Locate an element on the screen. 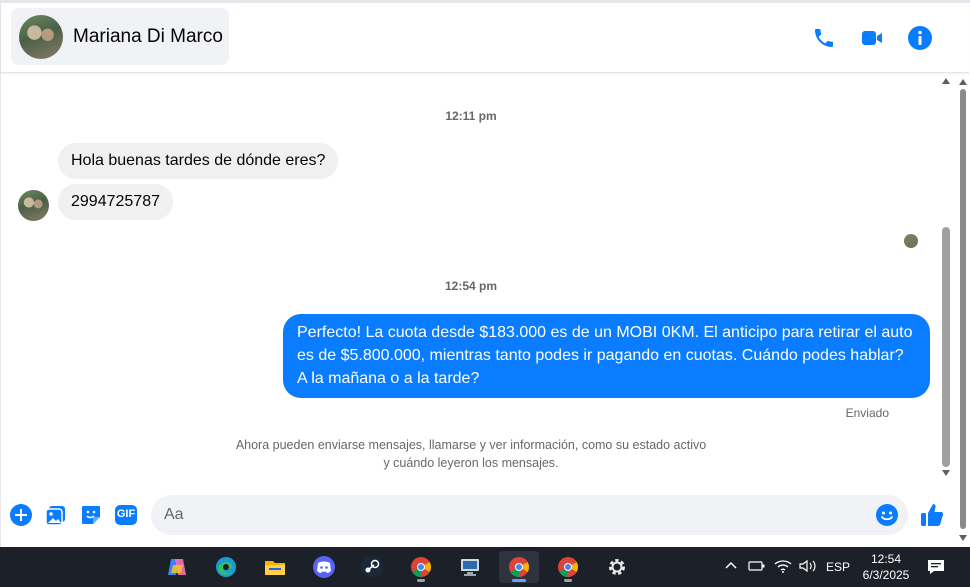 This screenshot has height=587, width=970. add-icon is located at coordinates (21, 515).